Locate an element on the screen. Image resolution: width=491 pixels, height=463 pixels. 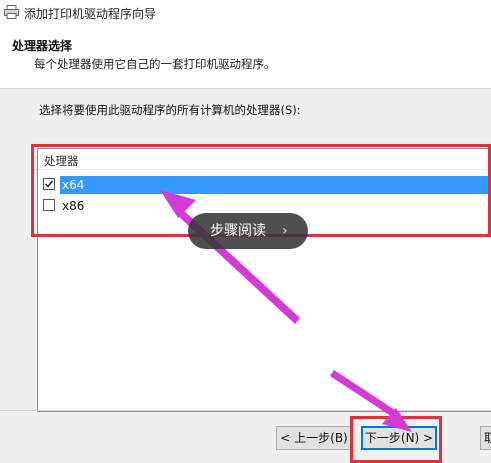
back-button: < 上一步(B) is located at coordinates (314, 438).